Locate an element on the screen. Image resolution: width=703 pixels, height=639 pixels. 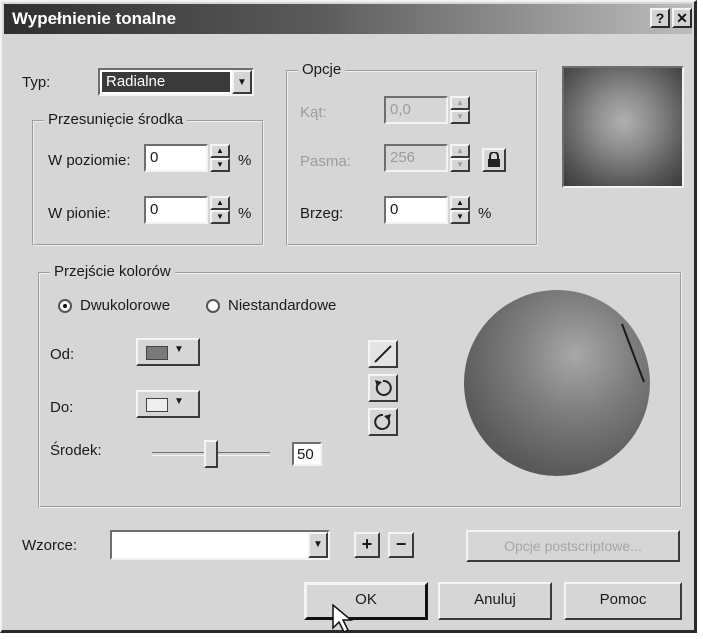
vertical-unit: % is located at coordinates (245, 213).